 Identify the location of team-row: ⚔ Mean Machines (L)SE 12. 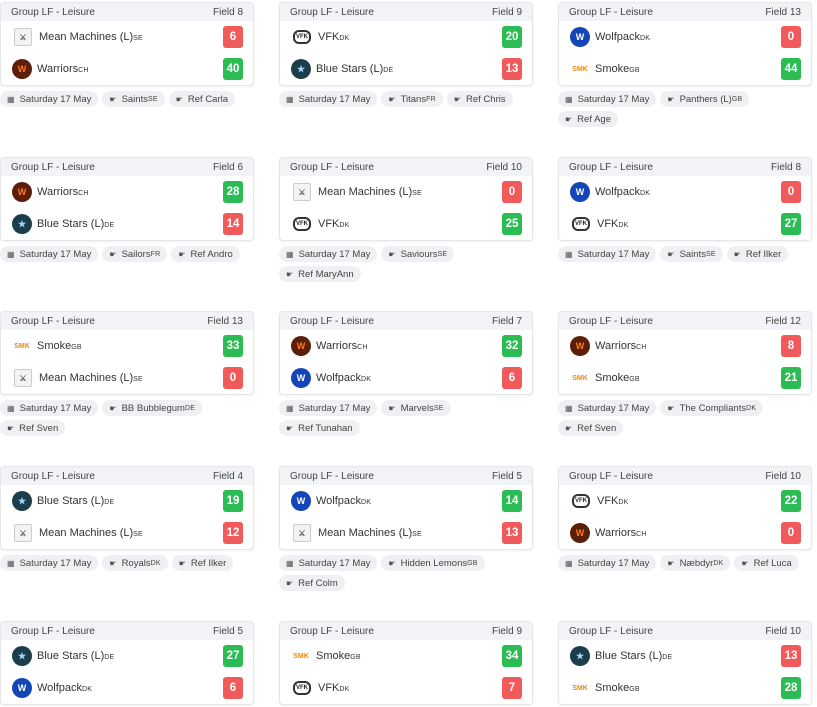
(127, 533).